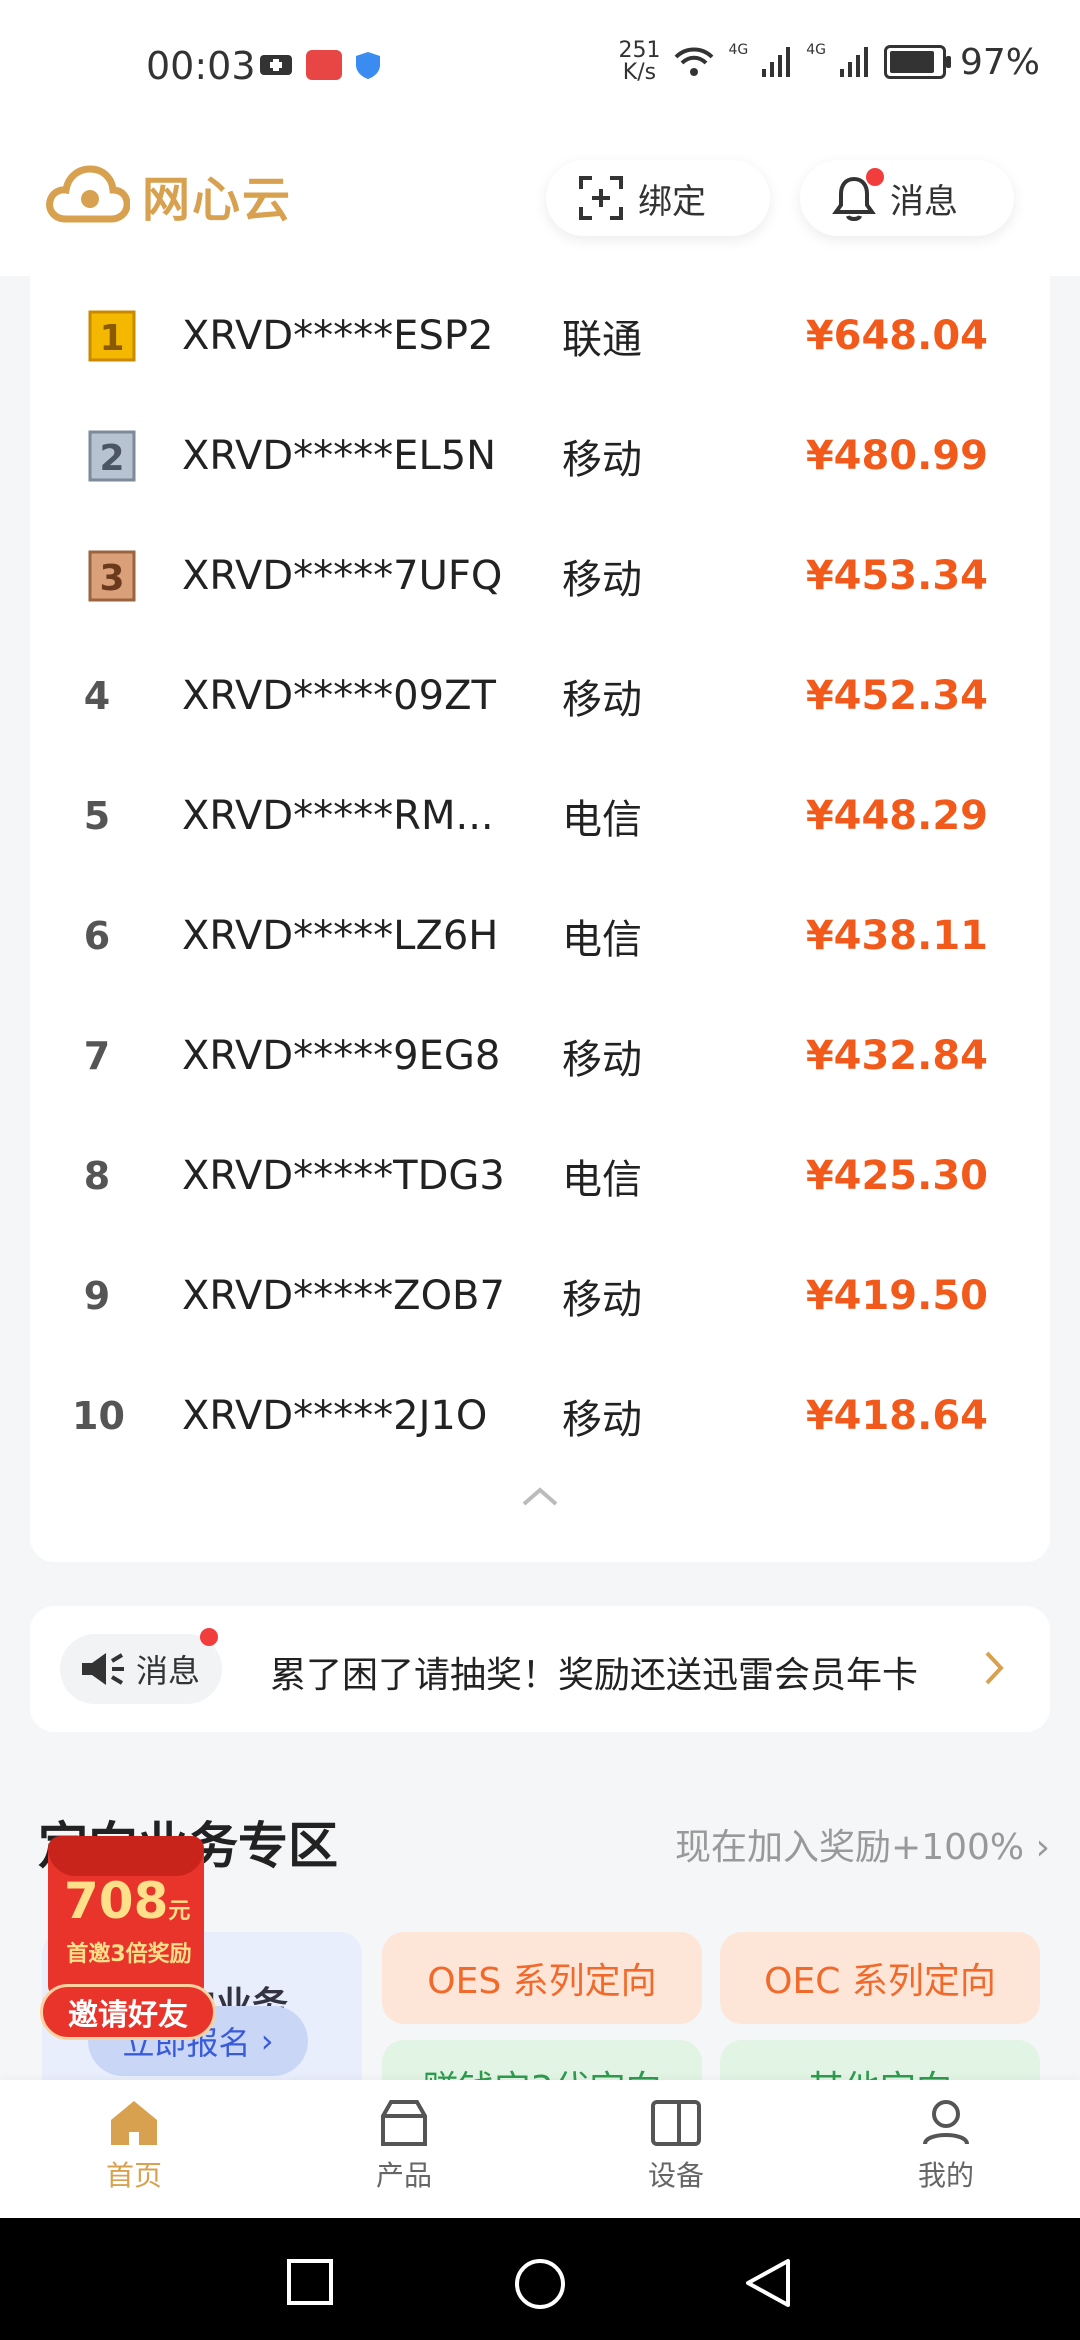 The width and height of the screenshot is (1080, 2340). I want to click on red-envelope-flap, so click(126, 1856).